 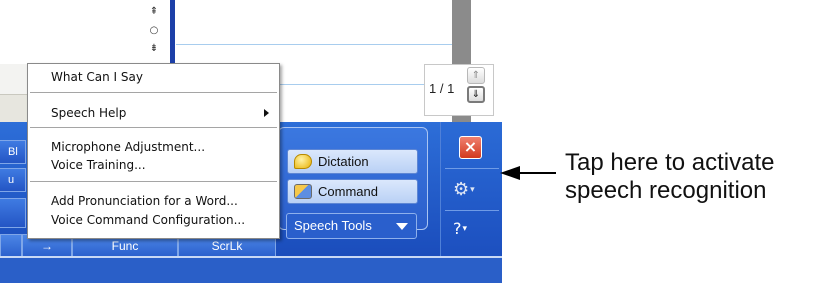 I want to click on key-label: Bl, so click(x=13, y=152).